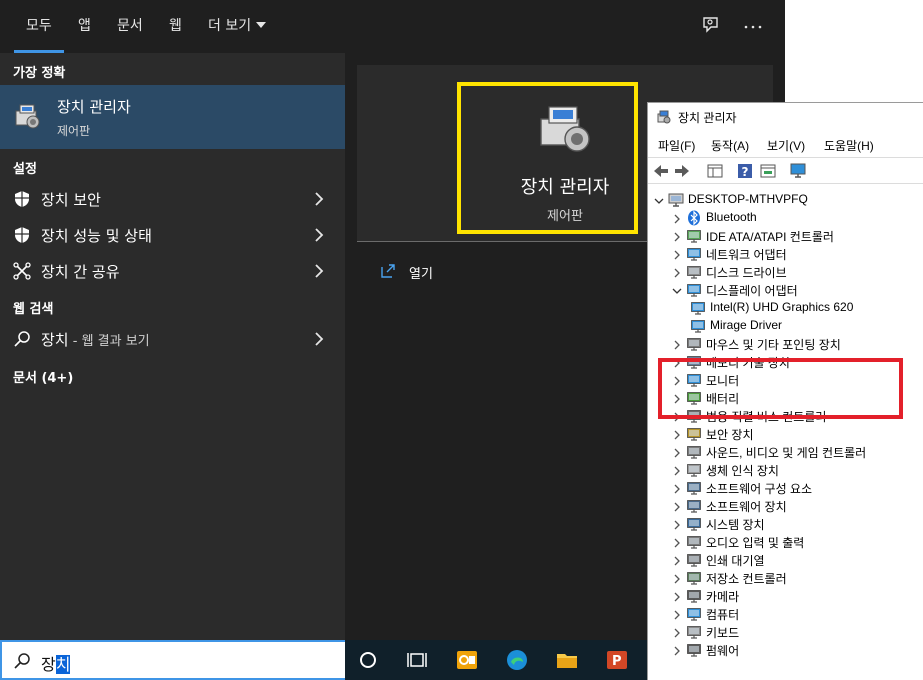 The width and height of the screenshot is (923, 680). Describe the element at coordinates (172, 339) in the screenshot. I see `web-search-item: 장치 - 웹 결과 보기` at that location.